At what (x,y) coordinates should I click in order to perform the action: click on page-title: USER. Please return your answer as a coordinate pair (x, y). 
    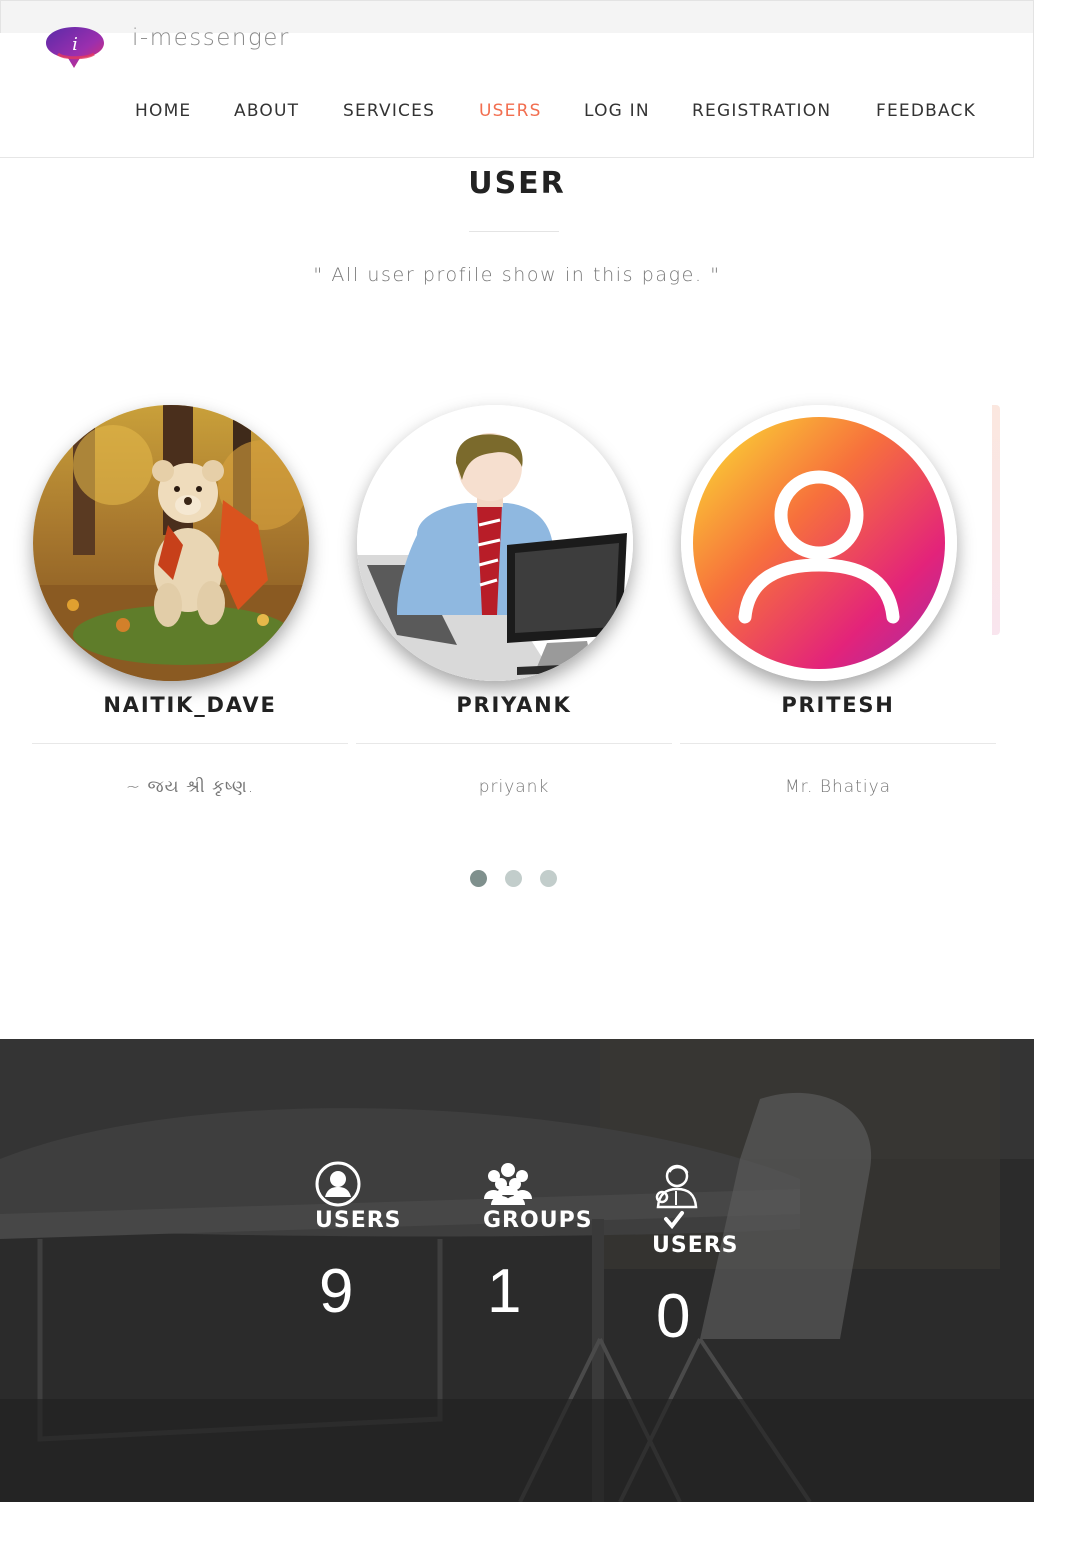
    Looking at the image, I should click on (517, 183).